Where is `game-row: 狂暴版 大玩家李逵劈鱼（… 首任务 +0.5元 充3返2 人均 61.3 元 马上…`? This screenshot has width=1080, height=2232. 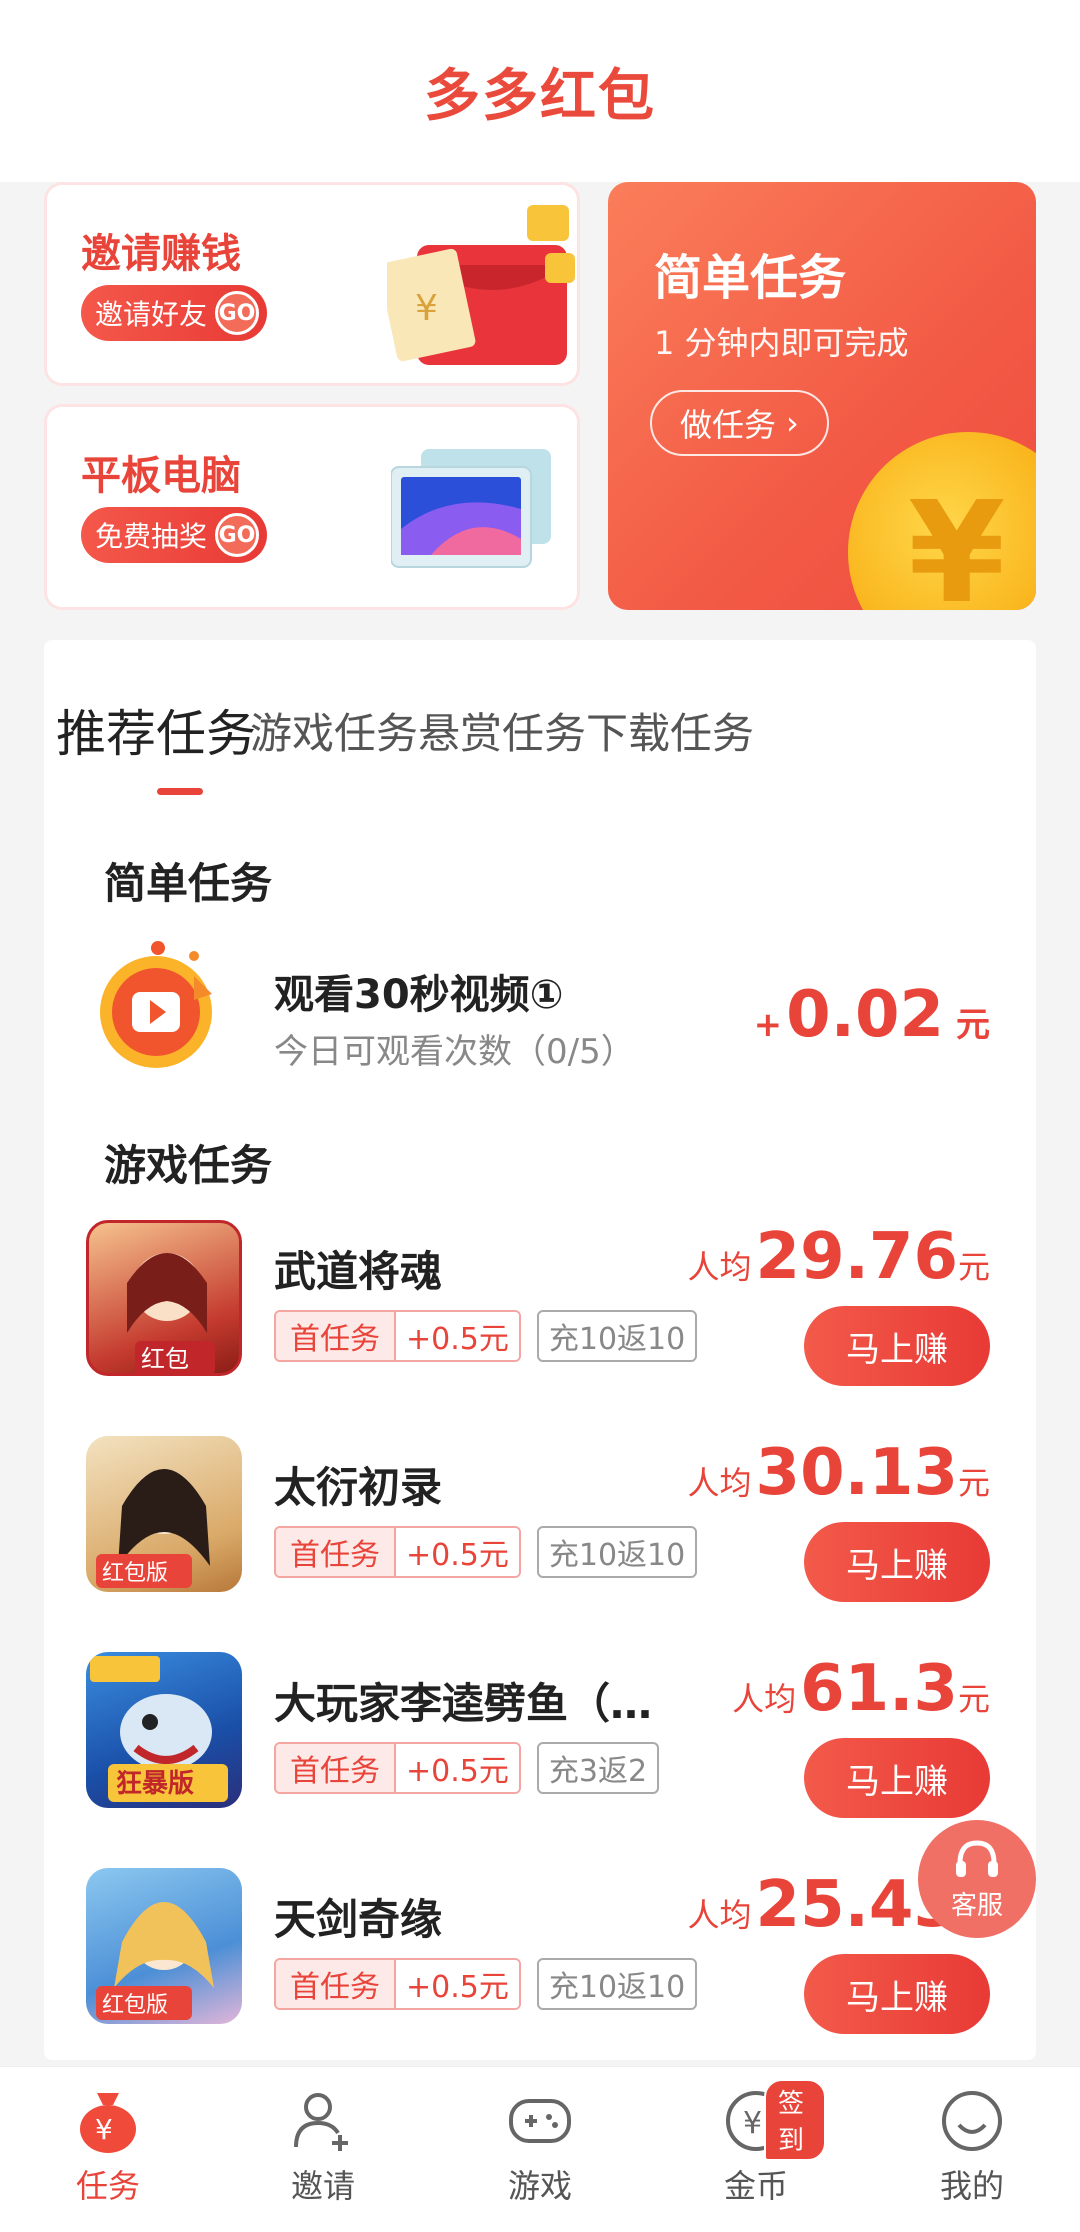
game-row: 狂暴版 大玩家李逵劈鱼（… 首任务 +0.5元 充3返2 人均 61.3 元 马上… is located at coordinates (540, 1742).